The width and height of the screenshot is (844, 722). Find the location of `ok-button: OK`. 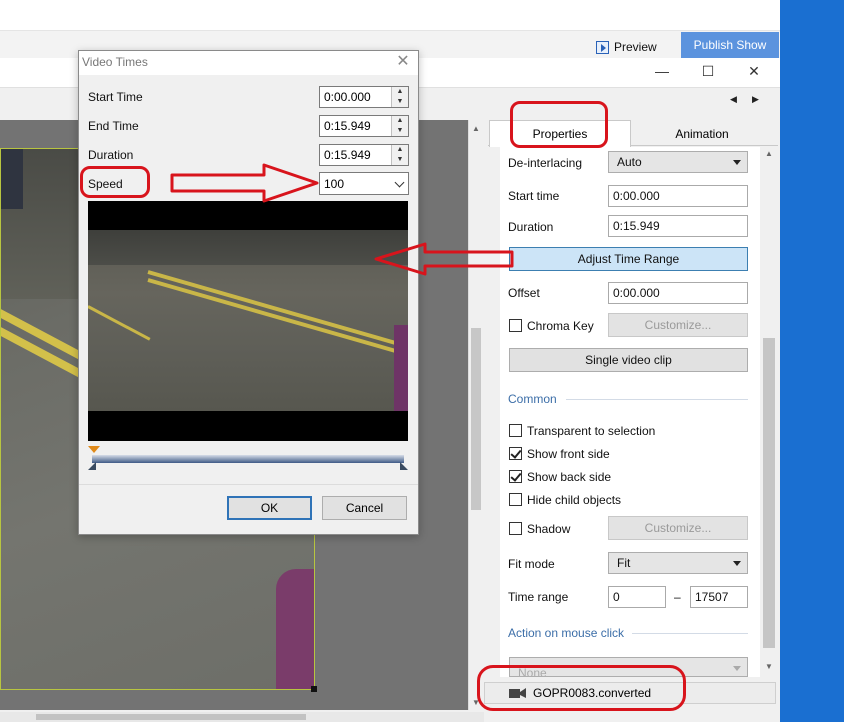

ok-button: OK is located at coordinates (269, 508).